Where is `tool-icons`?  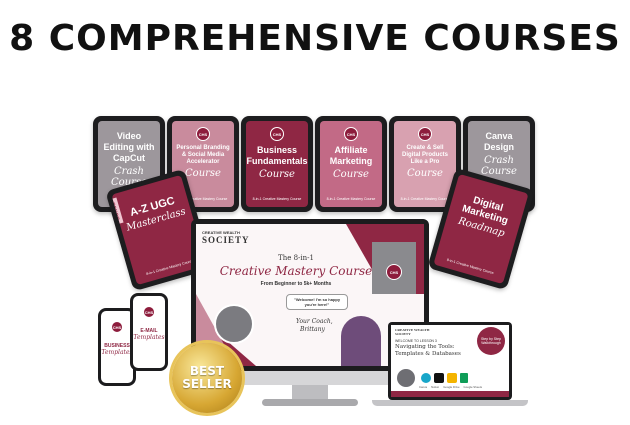
tool-icons is located at coordinates (444, 378).